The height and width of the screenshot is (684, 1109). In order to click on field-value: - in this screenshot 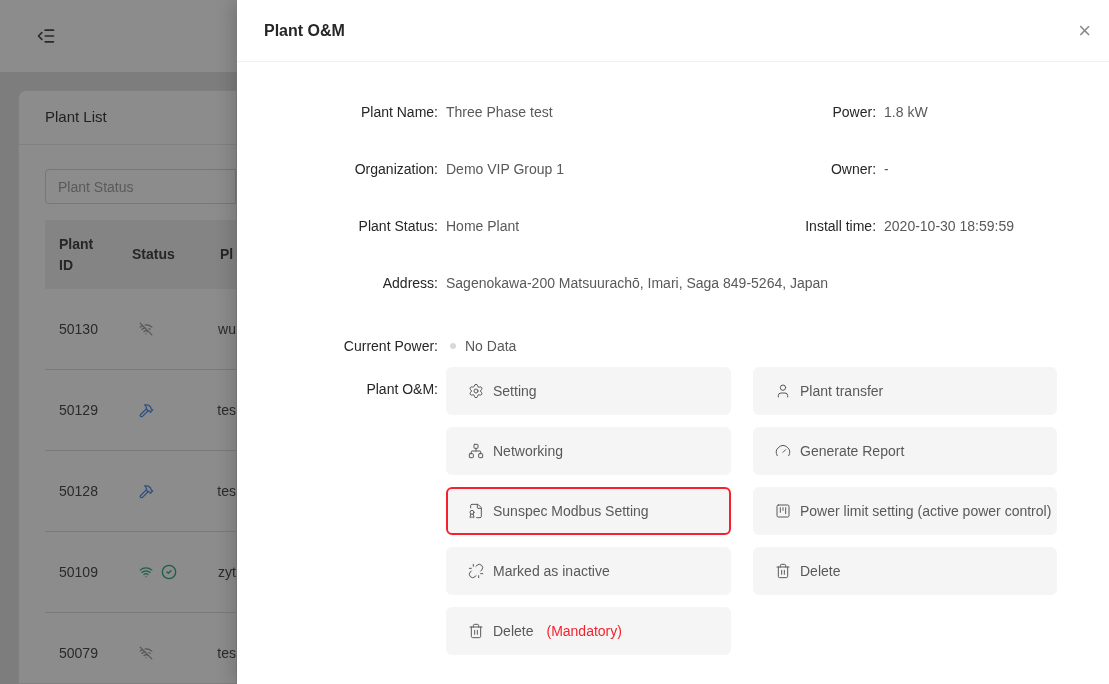, I will do `click(886, 169)`.